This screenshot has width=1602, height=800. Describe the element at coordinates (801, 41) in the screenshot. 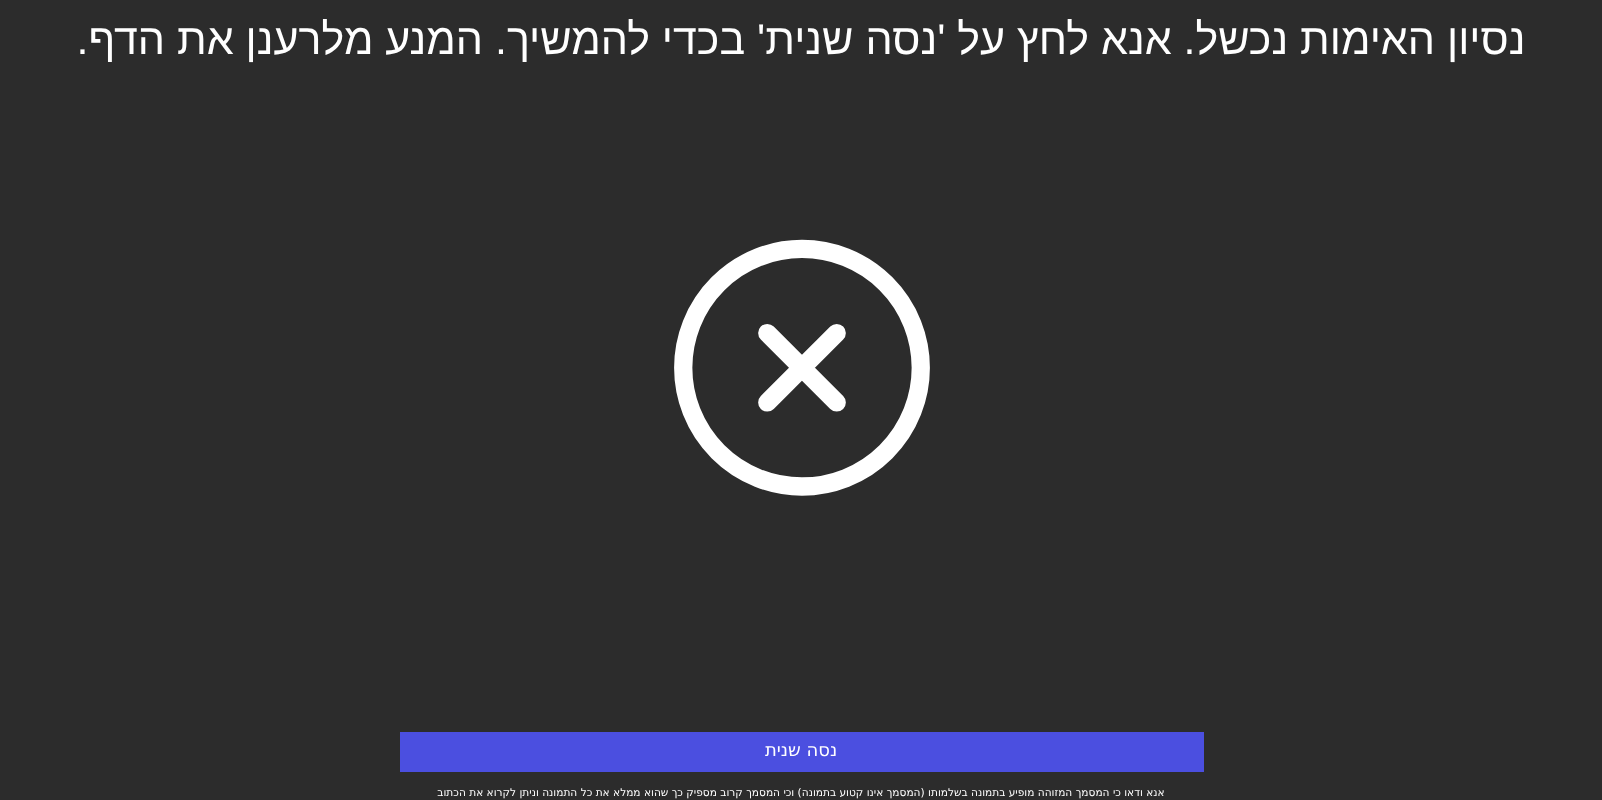

I see `error-message: נסיון האימות נכשל. אנא לחץ על 'נסה שנית' בכדי להמשיך. המנע מלרענן את הדף.` at that location.